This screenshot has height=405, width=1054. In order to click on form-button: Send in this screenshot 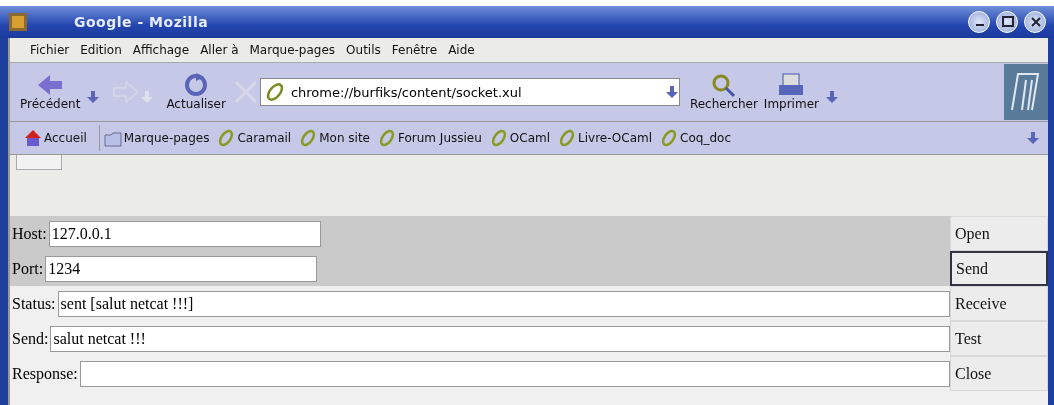, I will do `click(999, 268)`.